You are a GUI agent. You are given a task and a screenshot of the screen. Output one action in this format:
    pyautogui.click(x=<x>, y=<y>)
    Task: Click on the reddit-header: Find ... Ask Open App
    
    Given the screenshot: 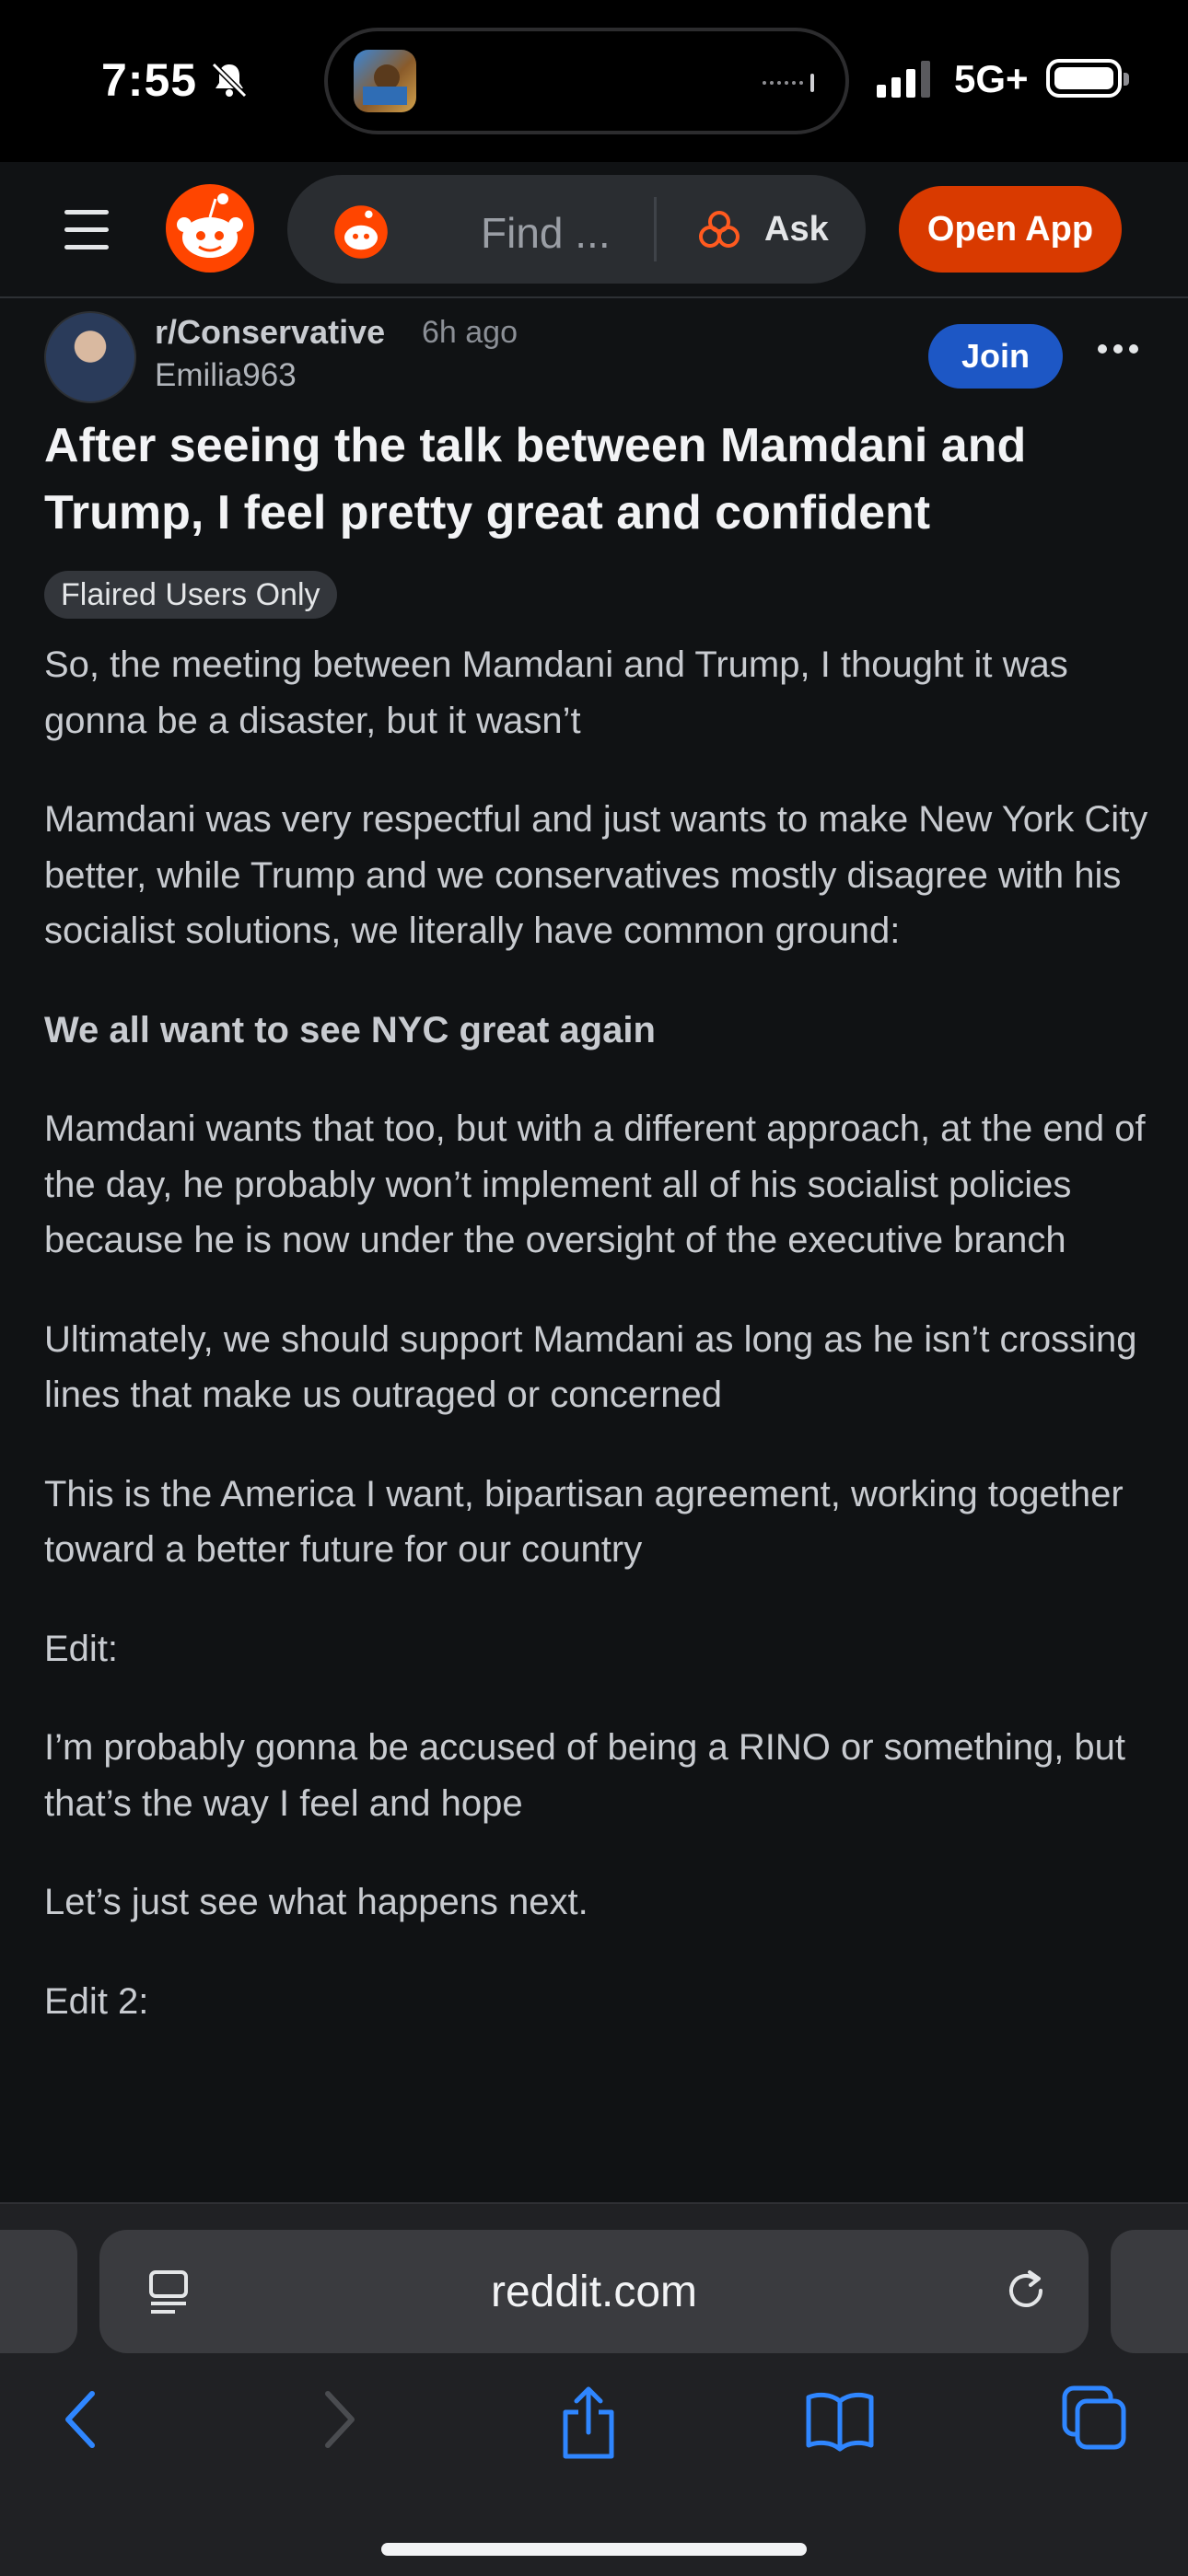 What is the action you would take?
    pyautogui.click(x=594, y=230)
    